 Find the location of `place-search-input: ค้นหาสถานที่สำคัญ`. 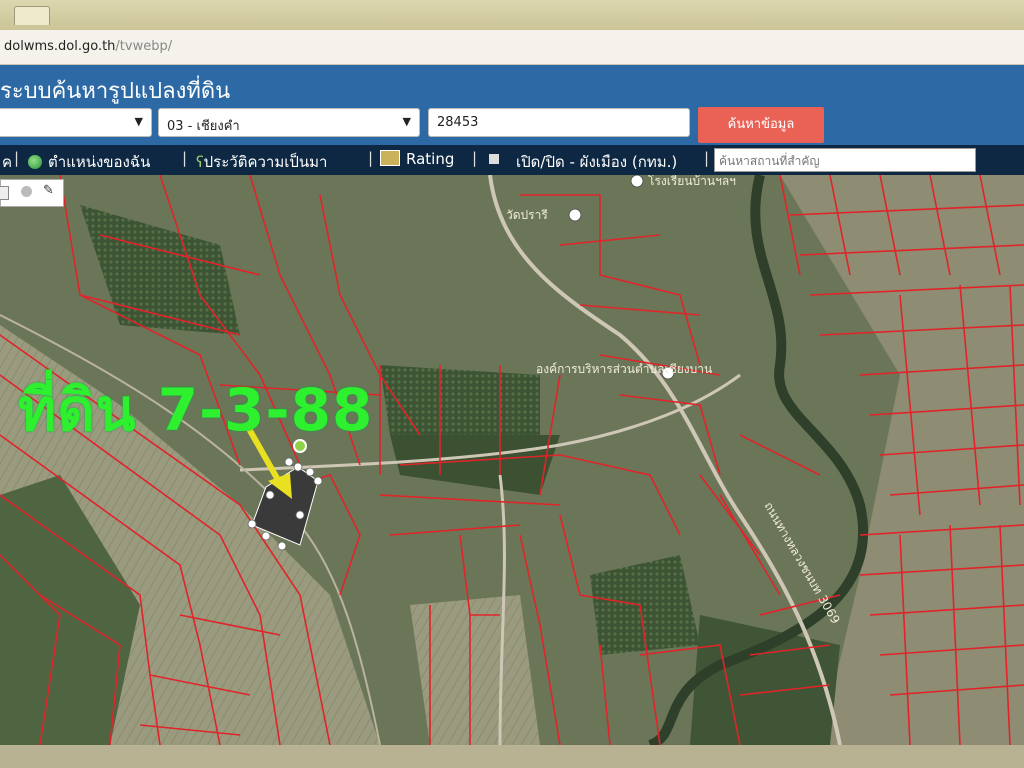

place-search-input: ค้นหาสถานที่สำคัญ is located at coordinates (845, 160).